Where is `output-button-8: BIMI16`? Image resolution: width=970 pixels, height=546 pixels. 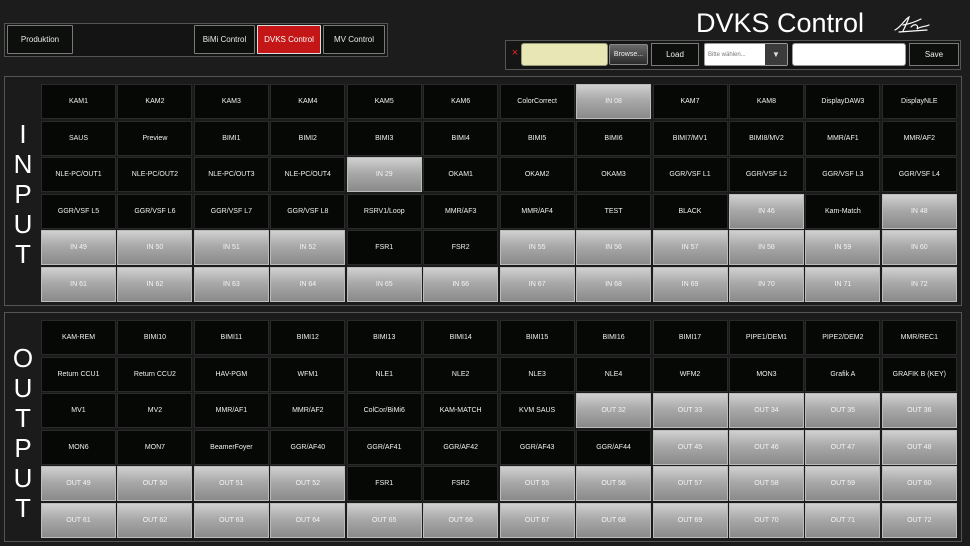 output-button-8: BIMI16 is located at coordinates (614, 337).